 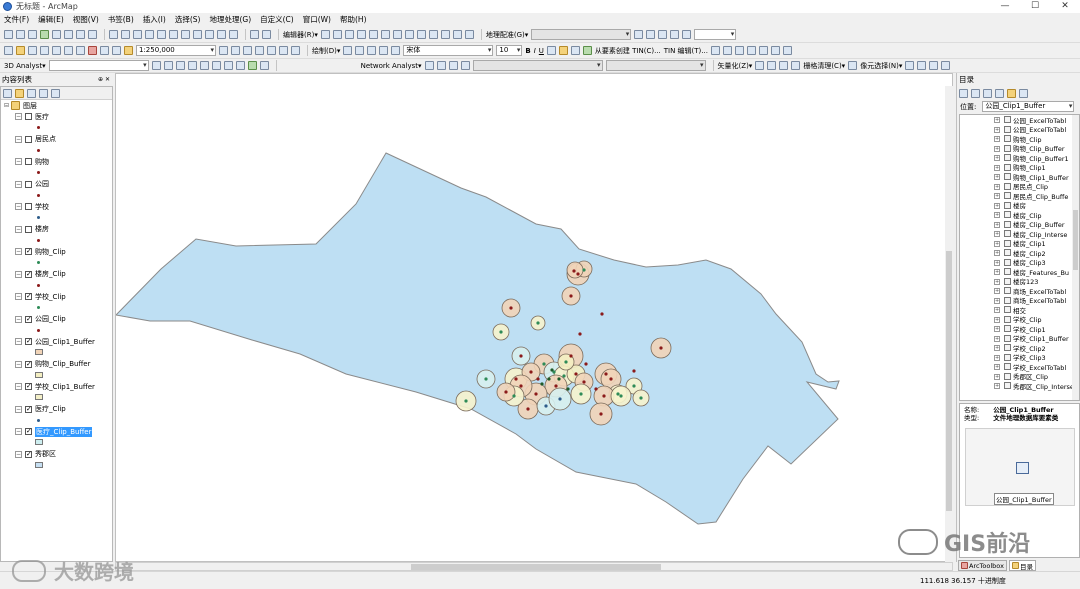 What do you see at coordinates (104, 79) in the screenshot?
I see `toc-pin-close: ⊕ ✕` at bounding box center [104, 79].